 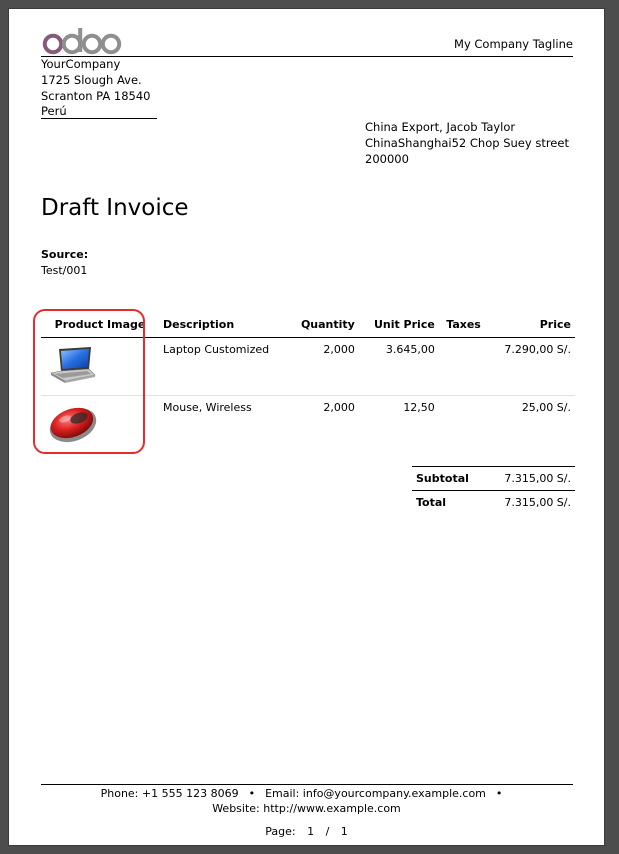 What do you see at coordinates (115, 208) in the screenshot?
I see `page-title: Draft Invoice` at bounding box center [115, 208].